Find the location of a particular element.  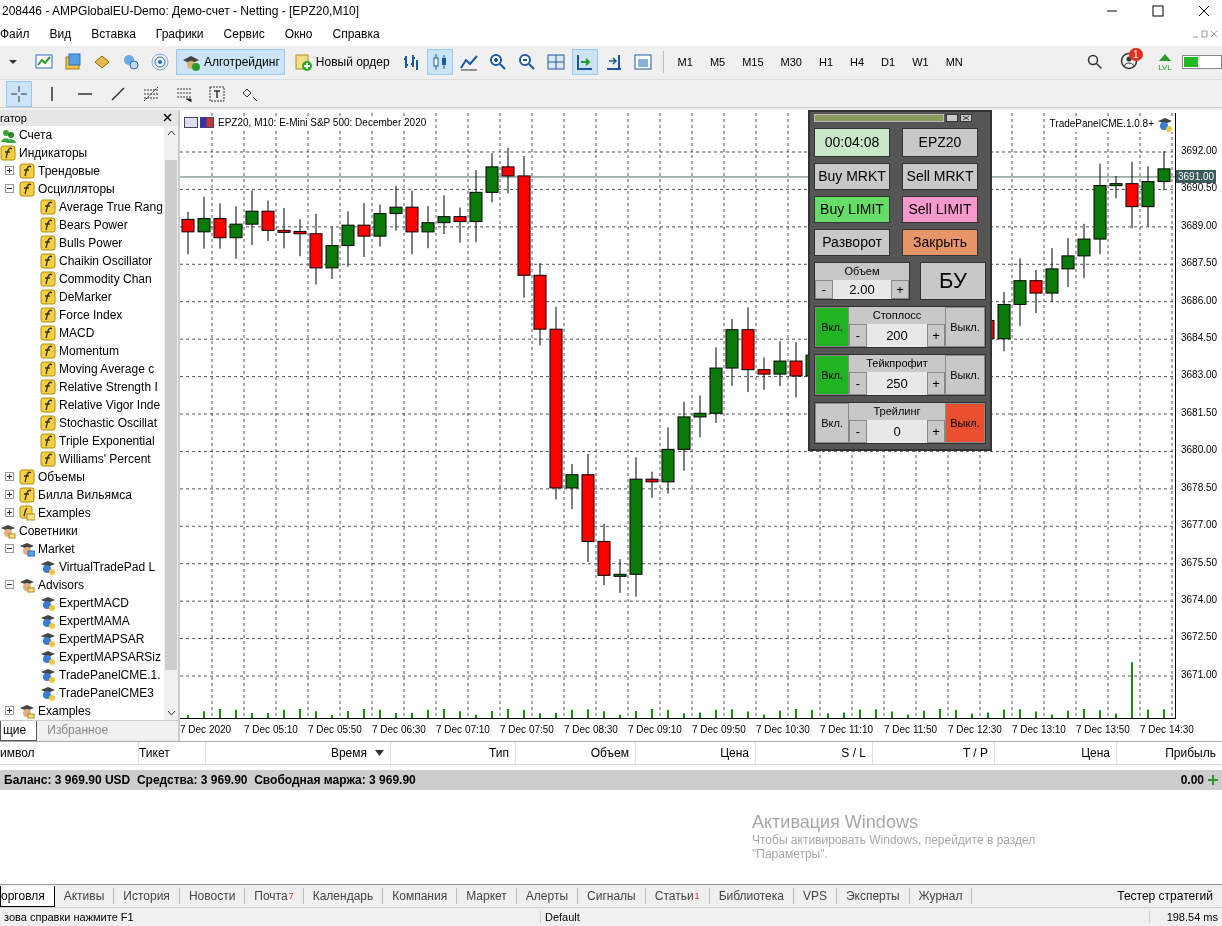

panel-tab: орговля is located at coordinates (27, 896).